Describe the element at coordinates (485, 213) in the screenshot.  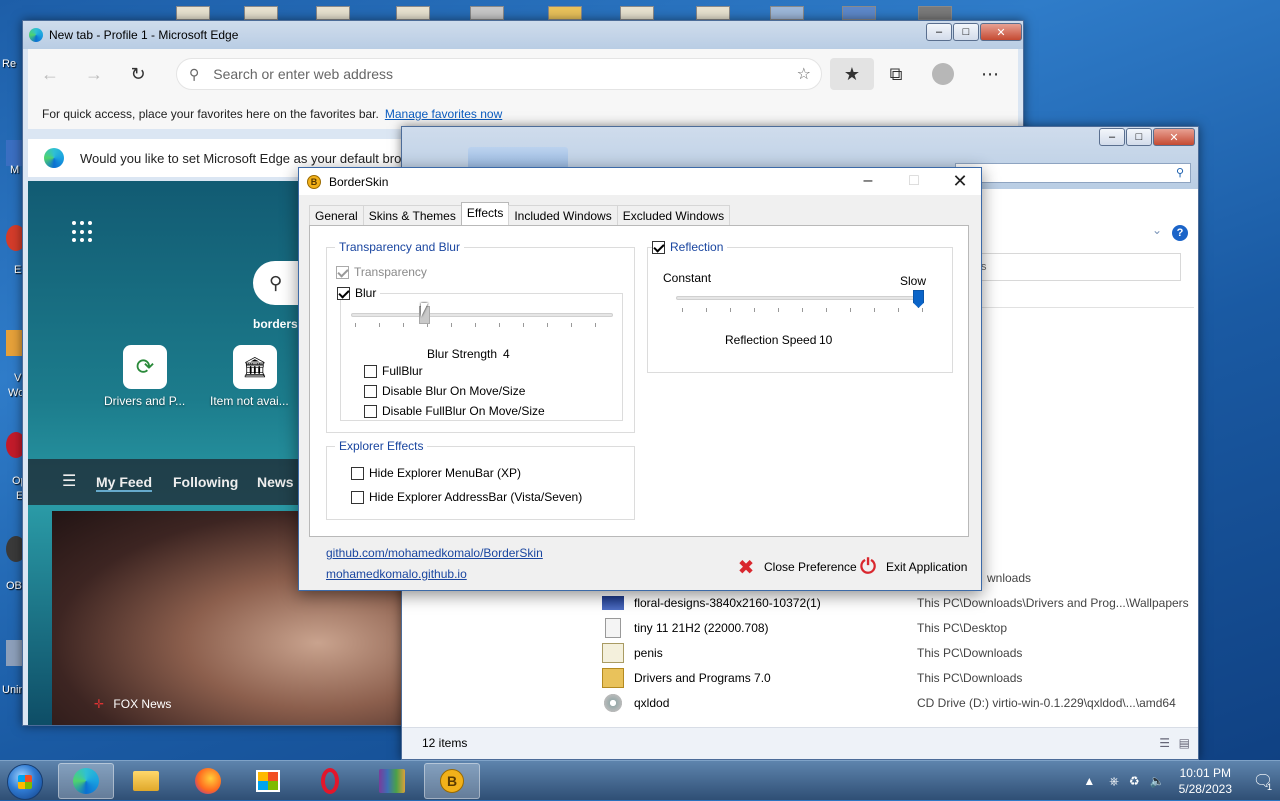
I see `tab-effects: Effects` at that location.